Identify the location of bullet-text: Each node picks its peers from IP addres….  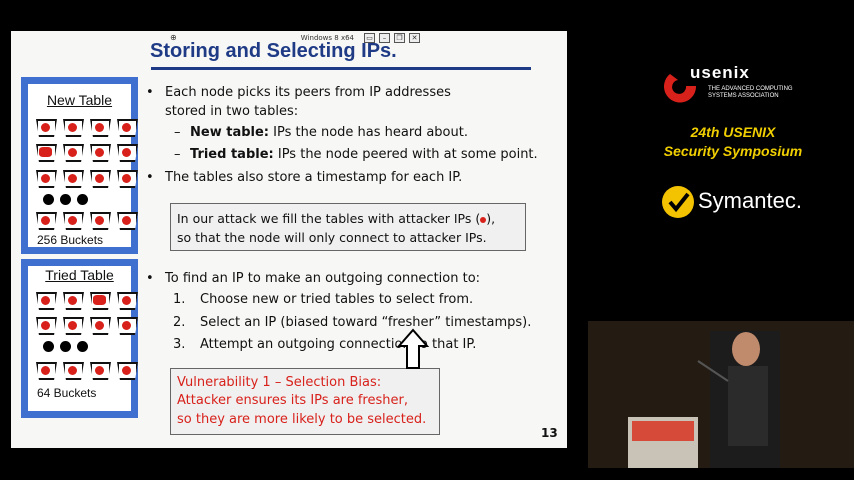
(308, 92).